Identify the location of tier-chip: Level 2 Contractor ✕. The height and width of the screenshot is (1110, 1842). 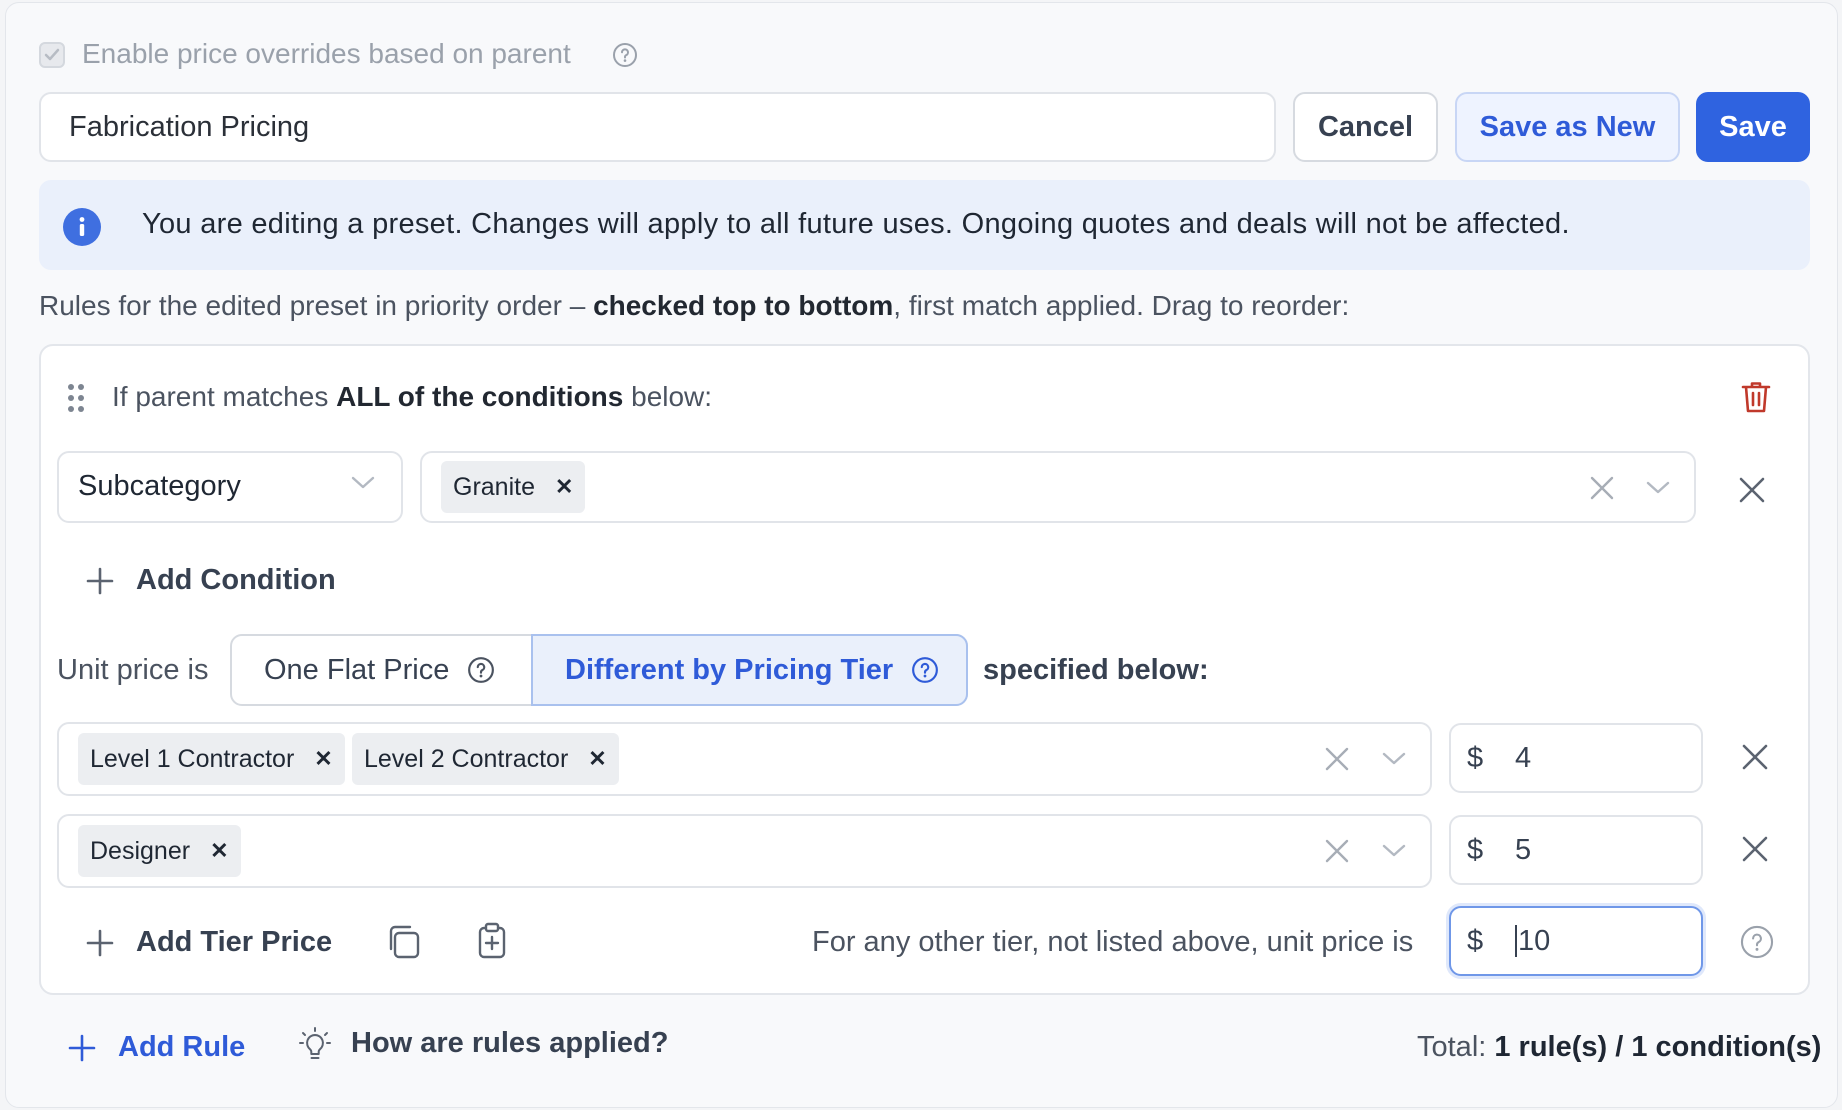
(485, 759).